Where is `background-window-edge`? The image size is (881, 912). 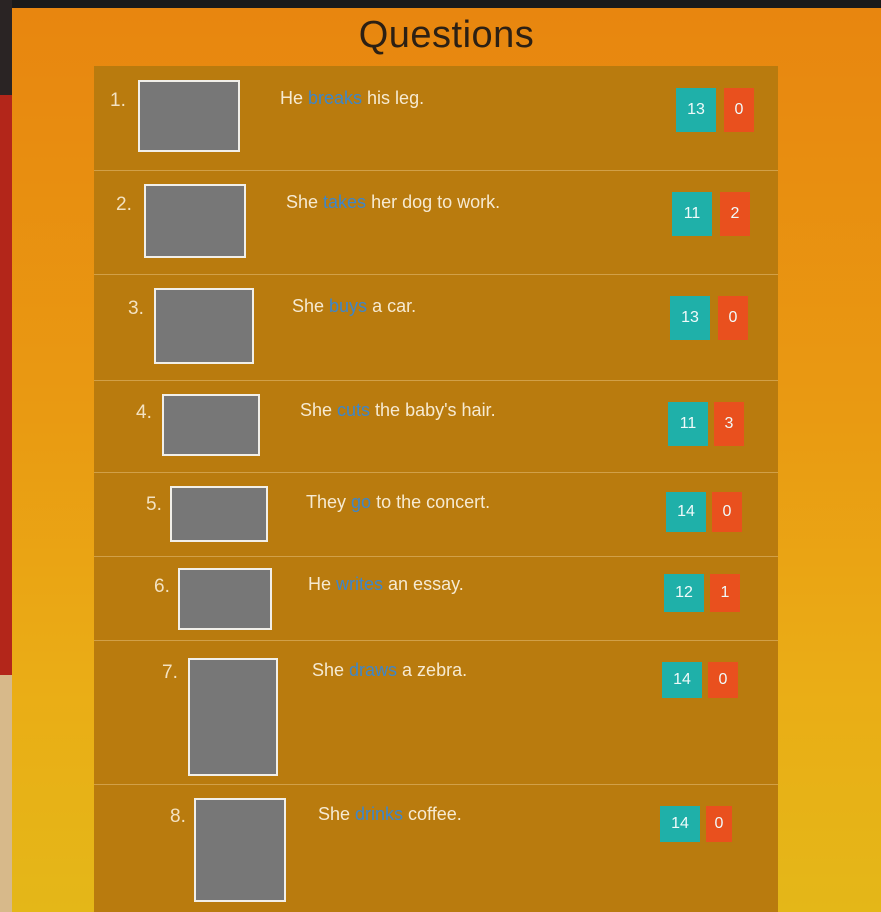 background-window-edge is located at coordinates (6, 385).